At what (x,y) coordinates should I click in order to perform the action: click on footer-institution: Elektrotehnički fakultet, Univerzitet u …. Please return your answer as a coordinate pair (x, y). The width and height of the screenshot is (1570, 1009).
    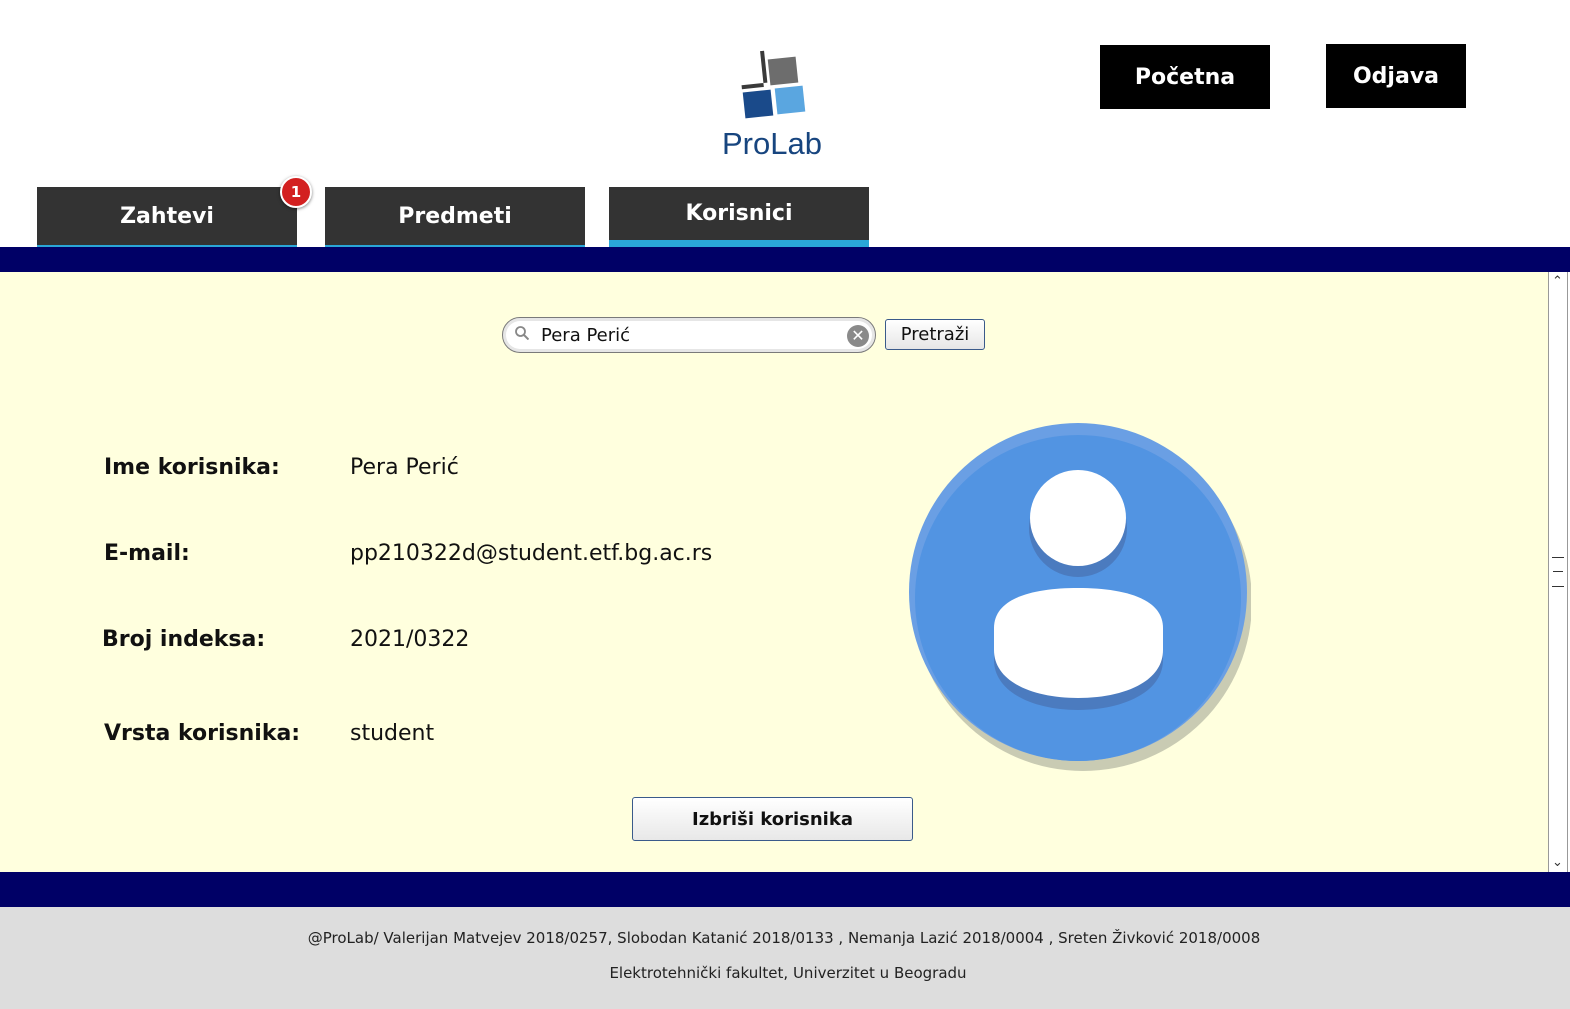
    Looking at the image, I should click on (788, 973).